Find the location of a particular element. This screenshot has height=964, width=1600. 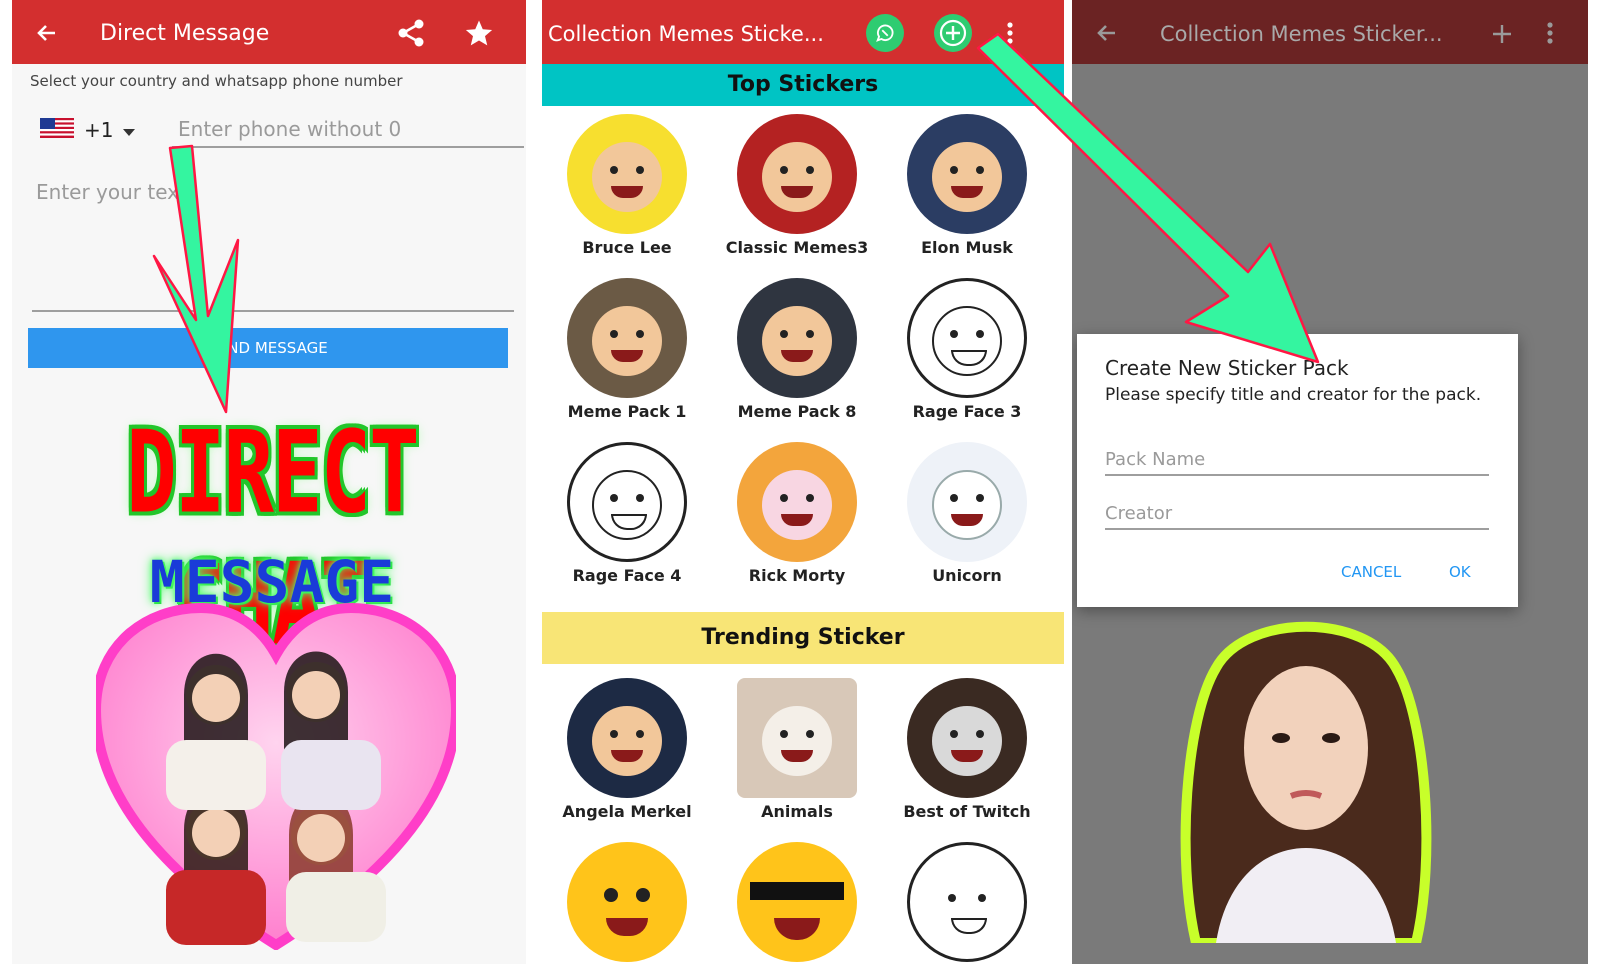

sticker-pack-label: Meme Pack 1 is located at coordinates (627, 411).